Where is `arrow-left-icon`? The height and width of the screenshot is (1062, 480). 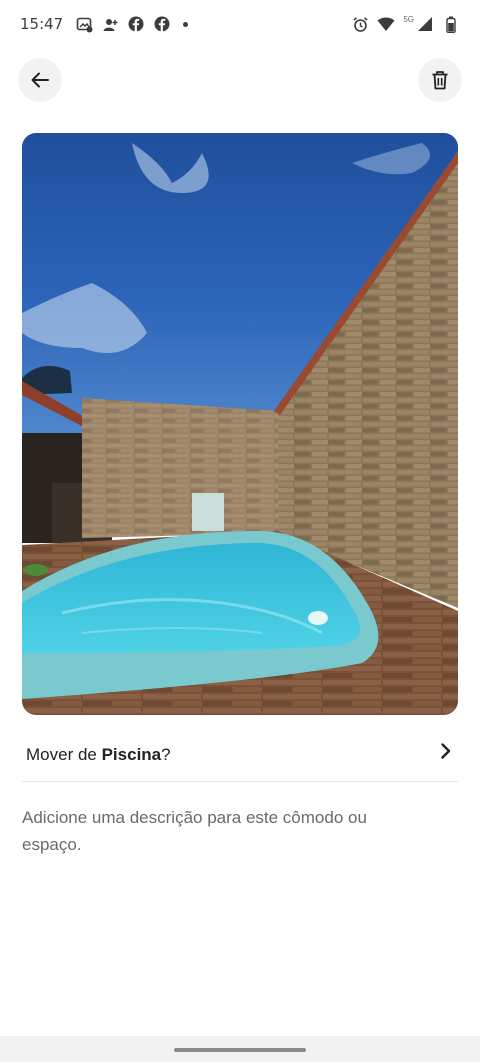 arrow-left-icon is located at coordinates (40, 80).